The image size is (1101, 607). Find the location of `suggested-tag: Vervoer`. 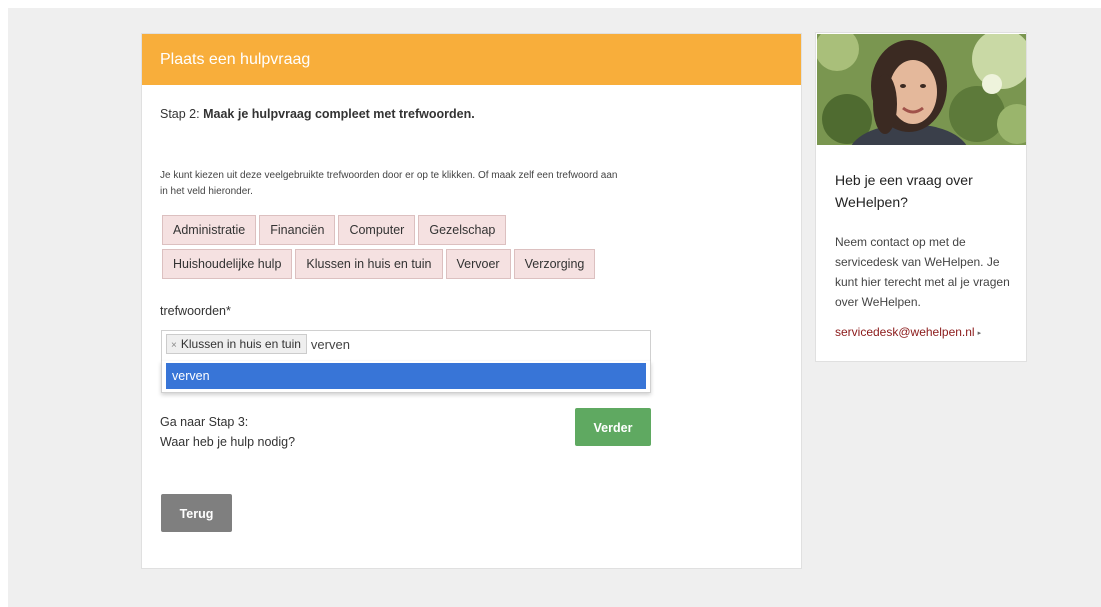

suggested-tag: Vervoer is located at coordinates (478, 264).